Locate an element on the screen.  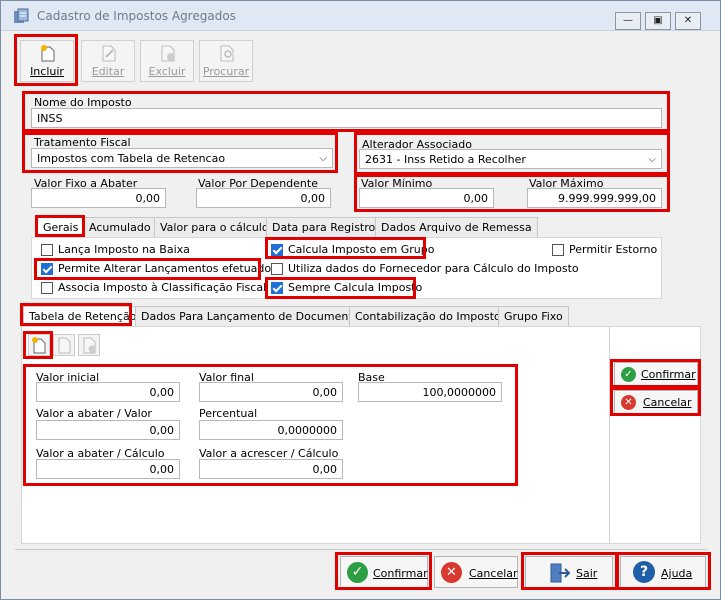
search-document-icon is located at coordinates (227, 53).